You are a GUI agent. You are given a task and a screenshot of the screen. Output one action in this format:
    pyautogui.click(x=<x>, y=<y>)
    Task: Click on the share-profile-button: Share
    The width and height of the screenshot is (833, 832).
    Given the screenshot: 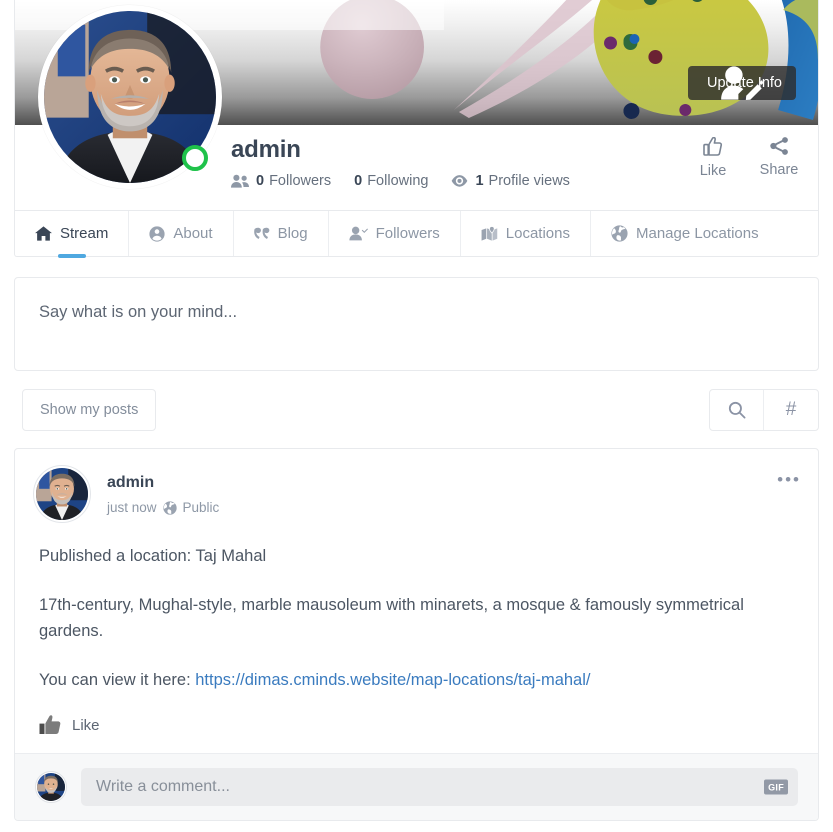 What is the action you would take?
    pyautogui.click(x=779, y=158)
    